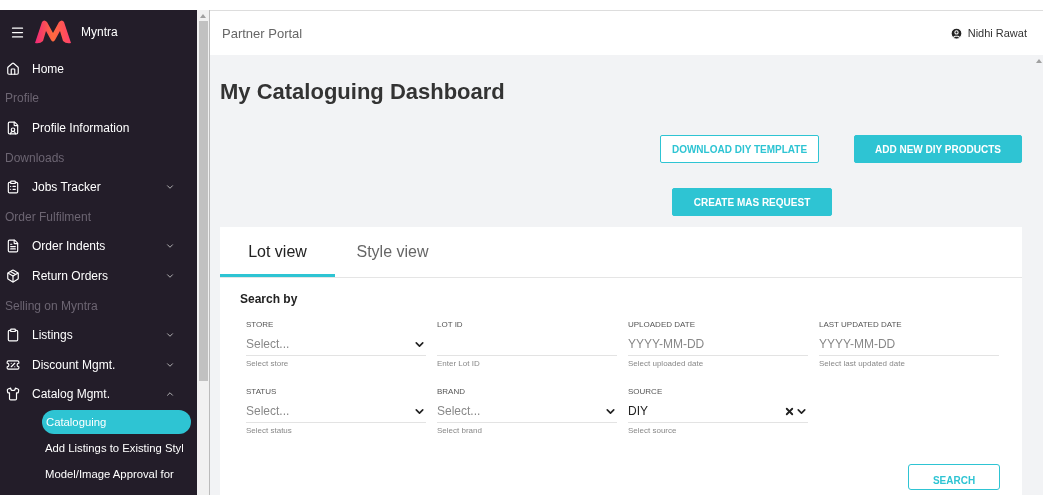 This screenshot has height=495, width=1043. What do you see at coordinates (98, 276) in the screenshot?
I see `nav-item: Return Orders` at bounding box center [98, 276].